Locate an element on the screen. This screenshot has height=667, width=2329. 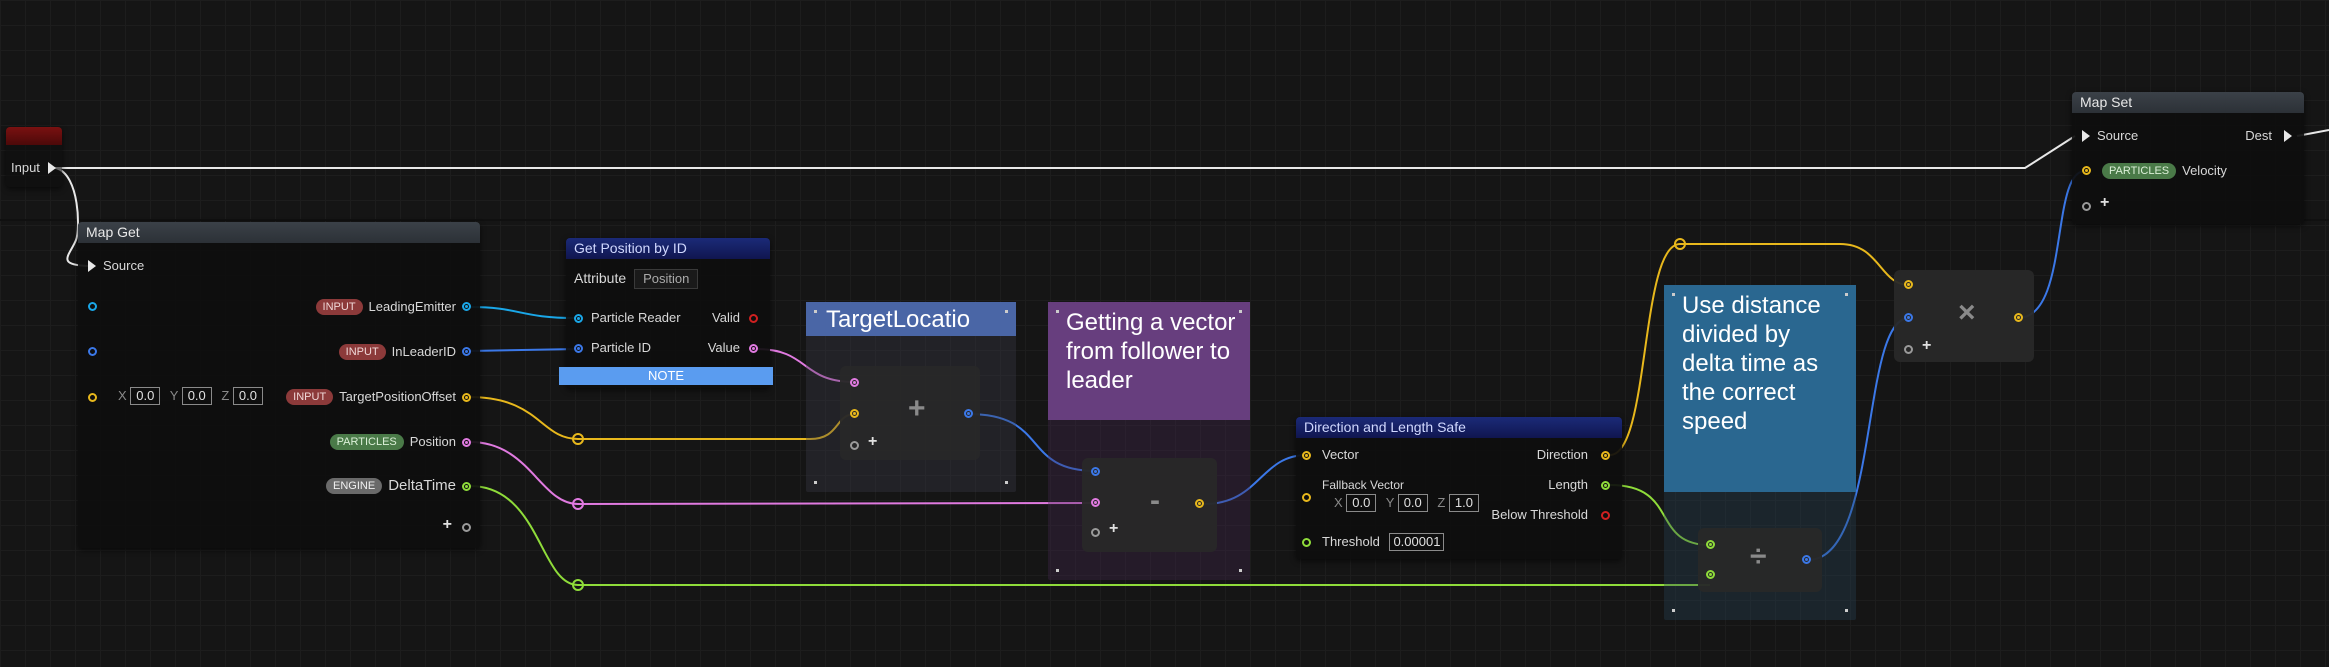
reroute-knot is located at coordinates (578, 439).